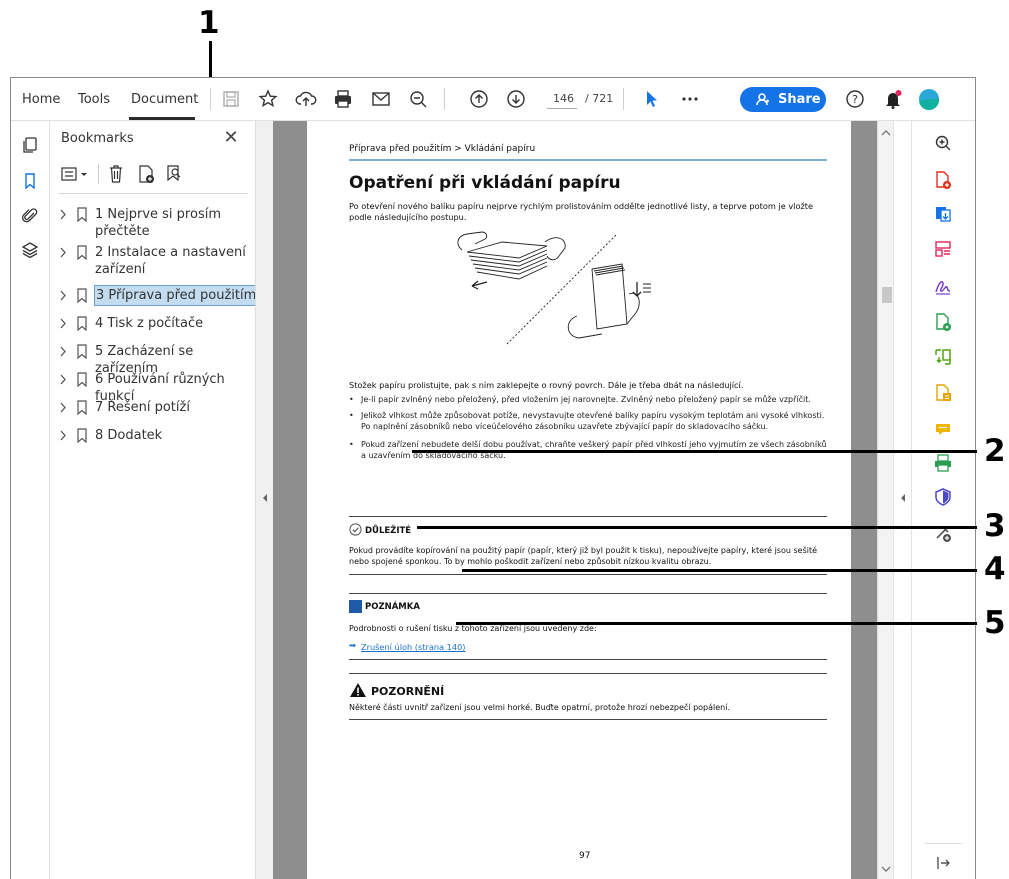  What do you see at coordinates (231, 137) in the screenshot?
I see `close-icon: ✕` at bounding box center [231, 137].